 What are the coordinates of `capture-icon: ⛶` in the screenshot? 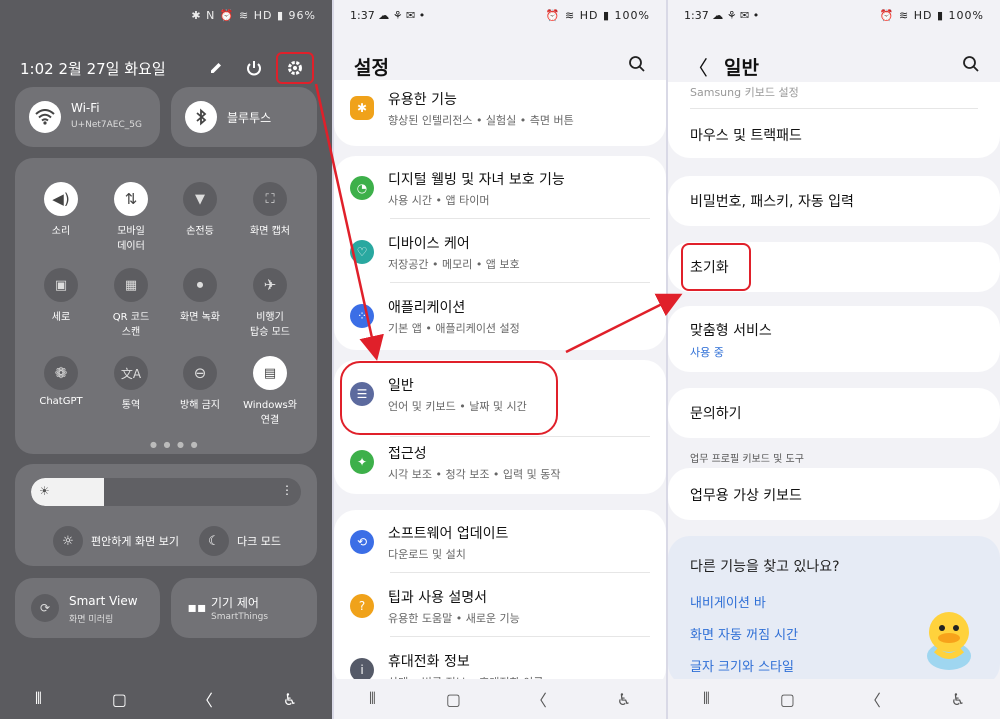 It's located at (270, 199).